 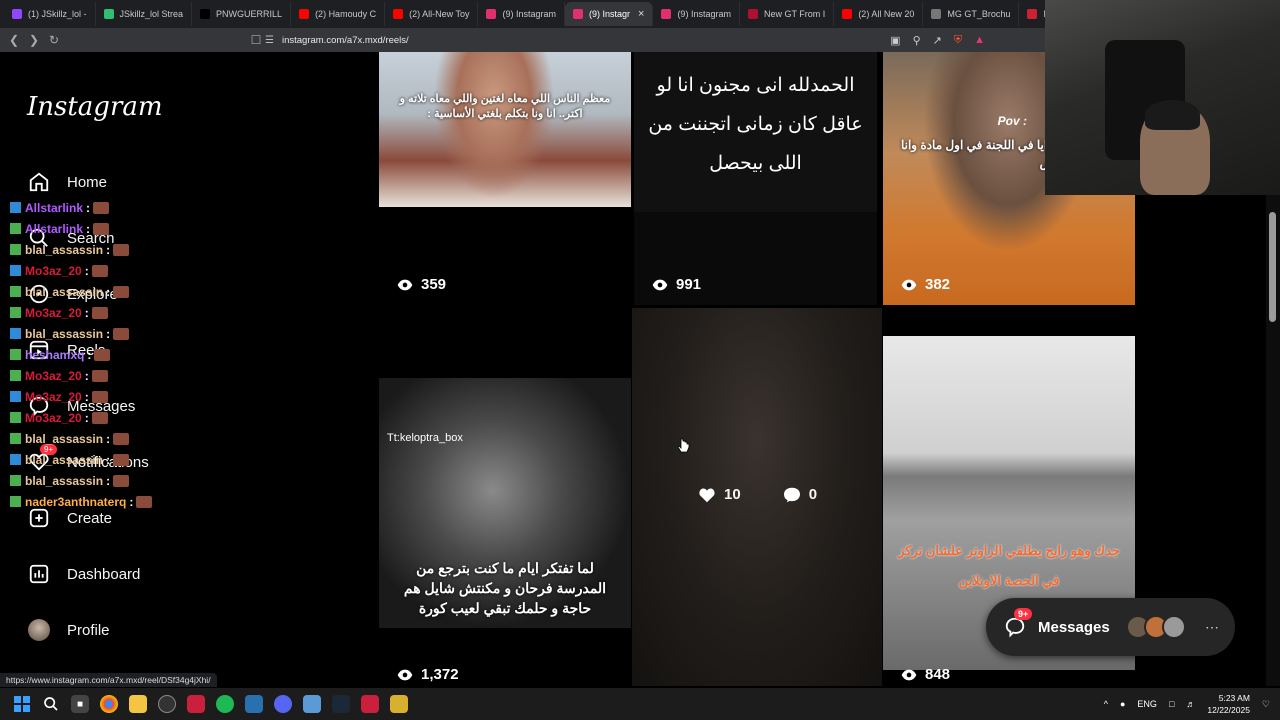 What do you see at coordinates (51, 704) in the screenshot?
I see `search-icon` at bounding box center [51, 704].